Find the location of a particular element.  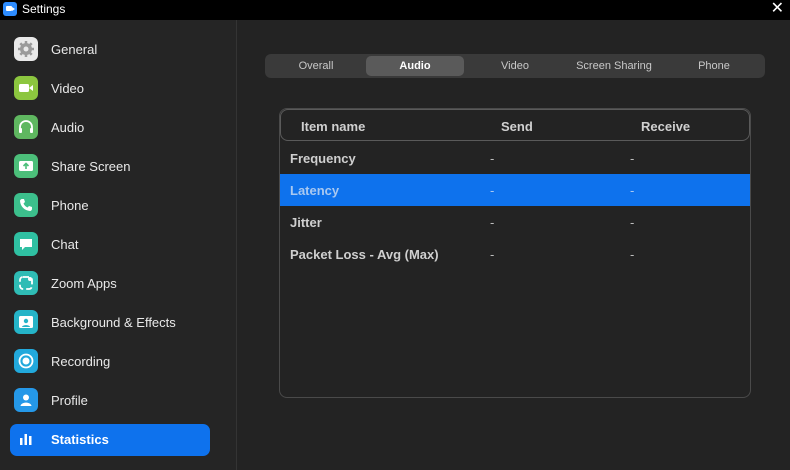

sidebar-item-audio: Audio is located at coordinates (110, 128).